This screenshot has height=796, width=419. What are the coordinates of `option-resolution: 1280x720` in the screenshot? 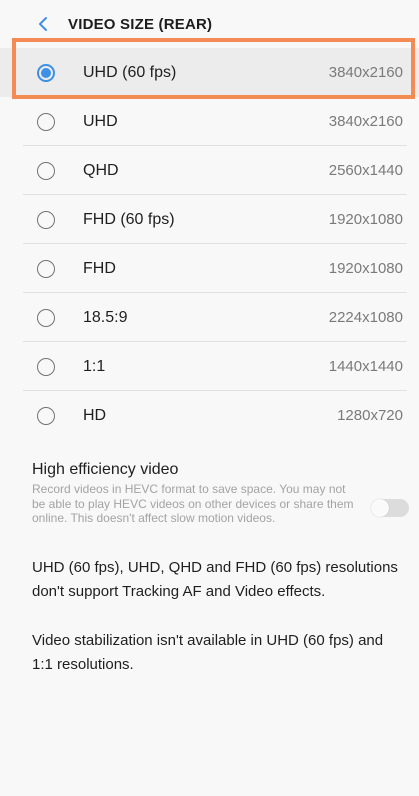 It's located at (370, 415).